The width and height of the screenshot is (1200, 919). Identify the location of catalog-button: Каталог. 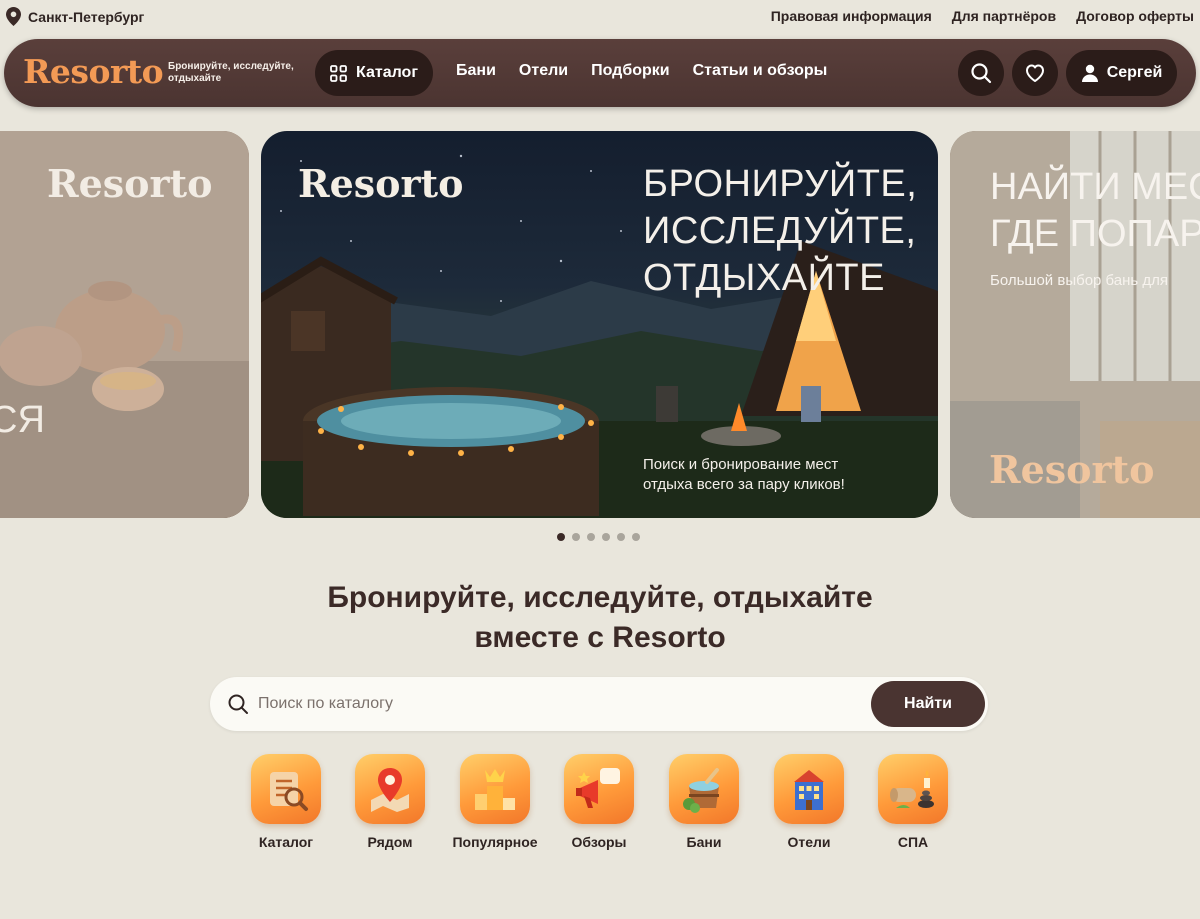
(374, 73).